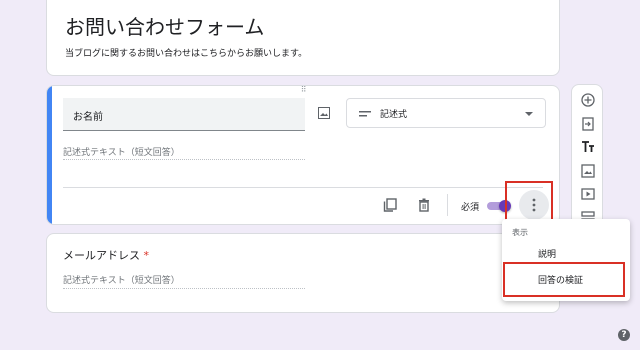 The height and width of the screenshot is (350, 640). What do you see at coordinates (184, 114) in the screenshot?
I see `question-title-input: お名前` at bounding box center [184, 114].